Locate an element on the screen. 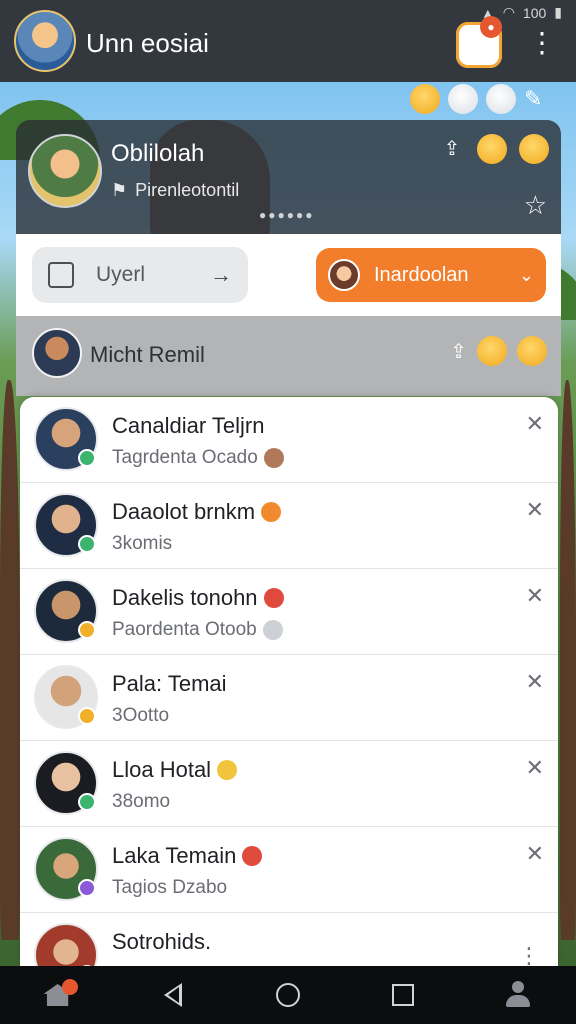  user-button-label: Uyerl is located at coordinates (121, 274).